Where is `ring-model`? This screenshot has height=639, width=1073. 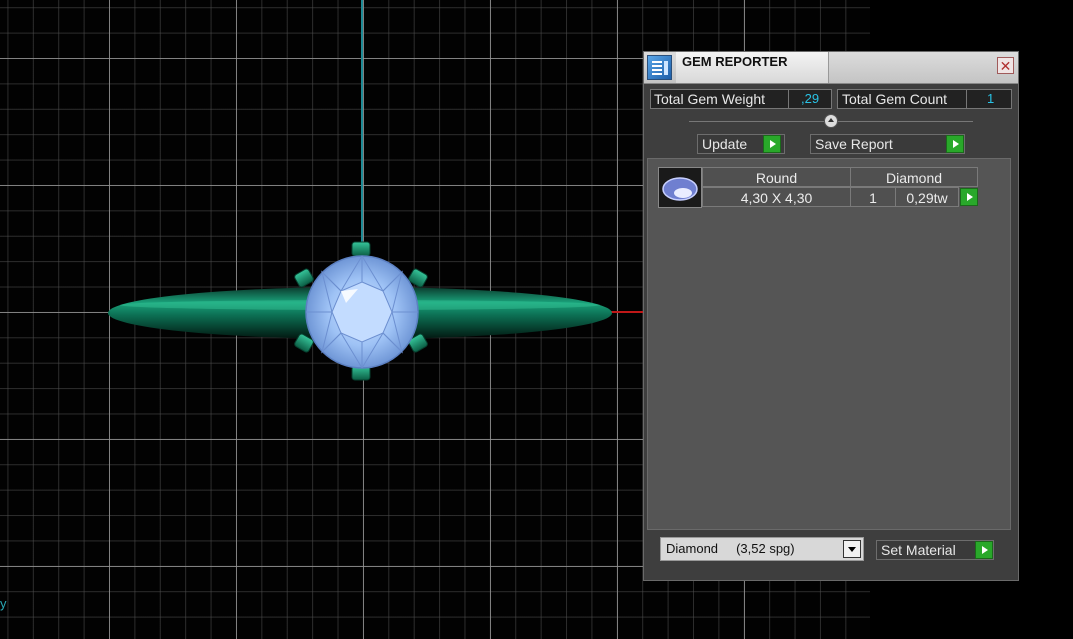 ring-model is located at coordinates (360, 310).